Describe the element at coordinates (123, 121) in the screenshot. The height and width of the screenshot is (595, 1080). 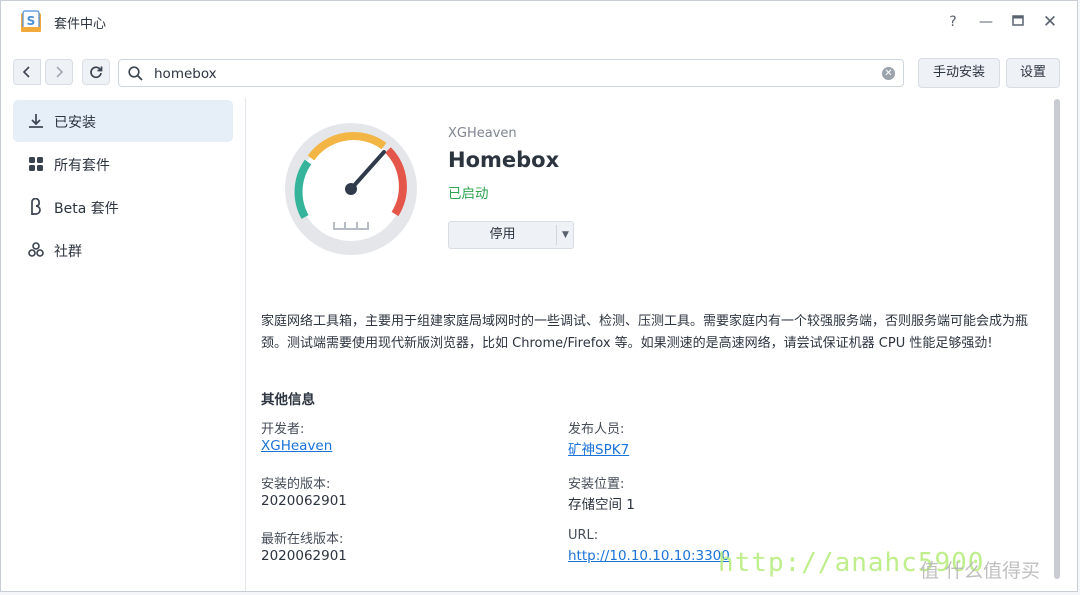
I see `sidebar-item-installed: 已安装` at that location.